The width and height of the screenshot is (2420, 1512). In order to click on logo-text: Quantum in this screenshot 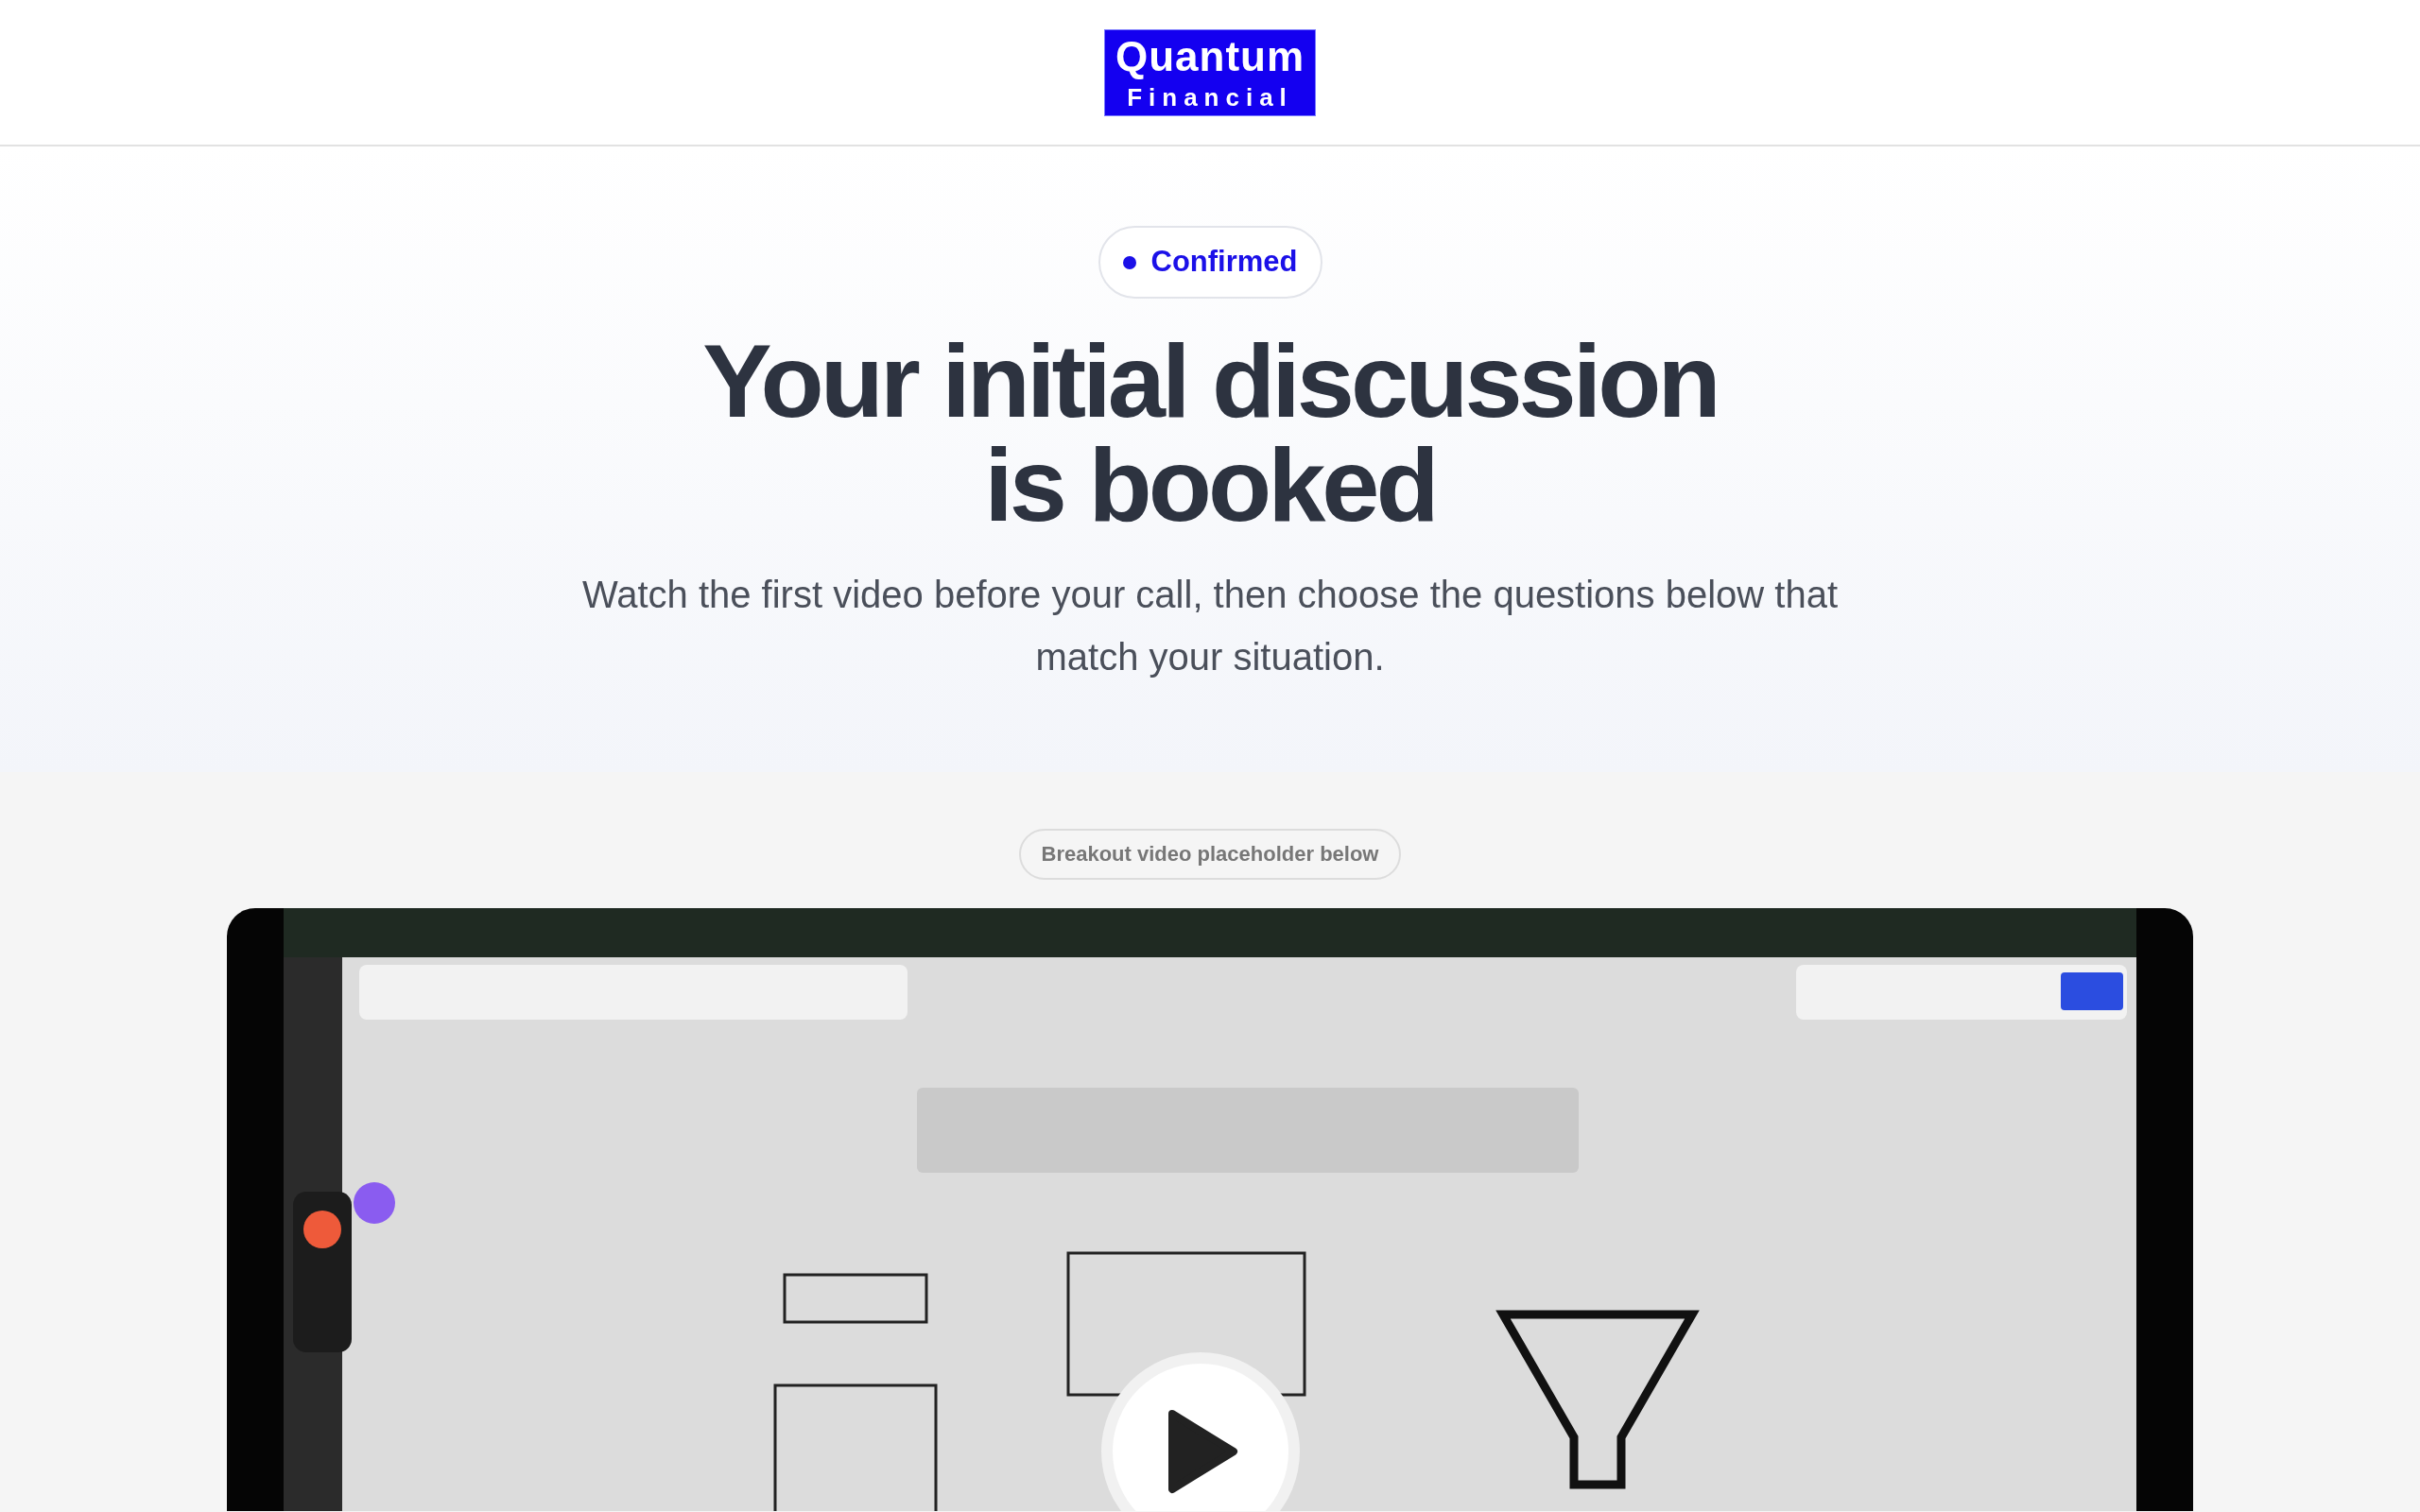, I will do `click(1210, 56)`.